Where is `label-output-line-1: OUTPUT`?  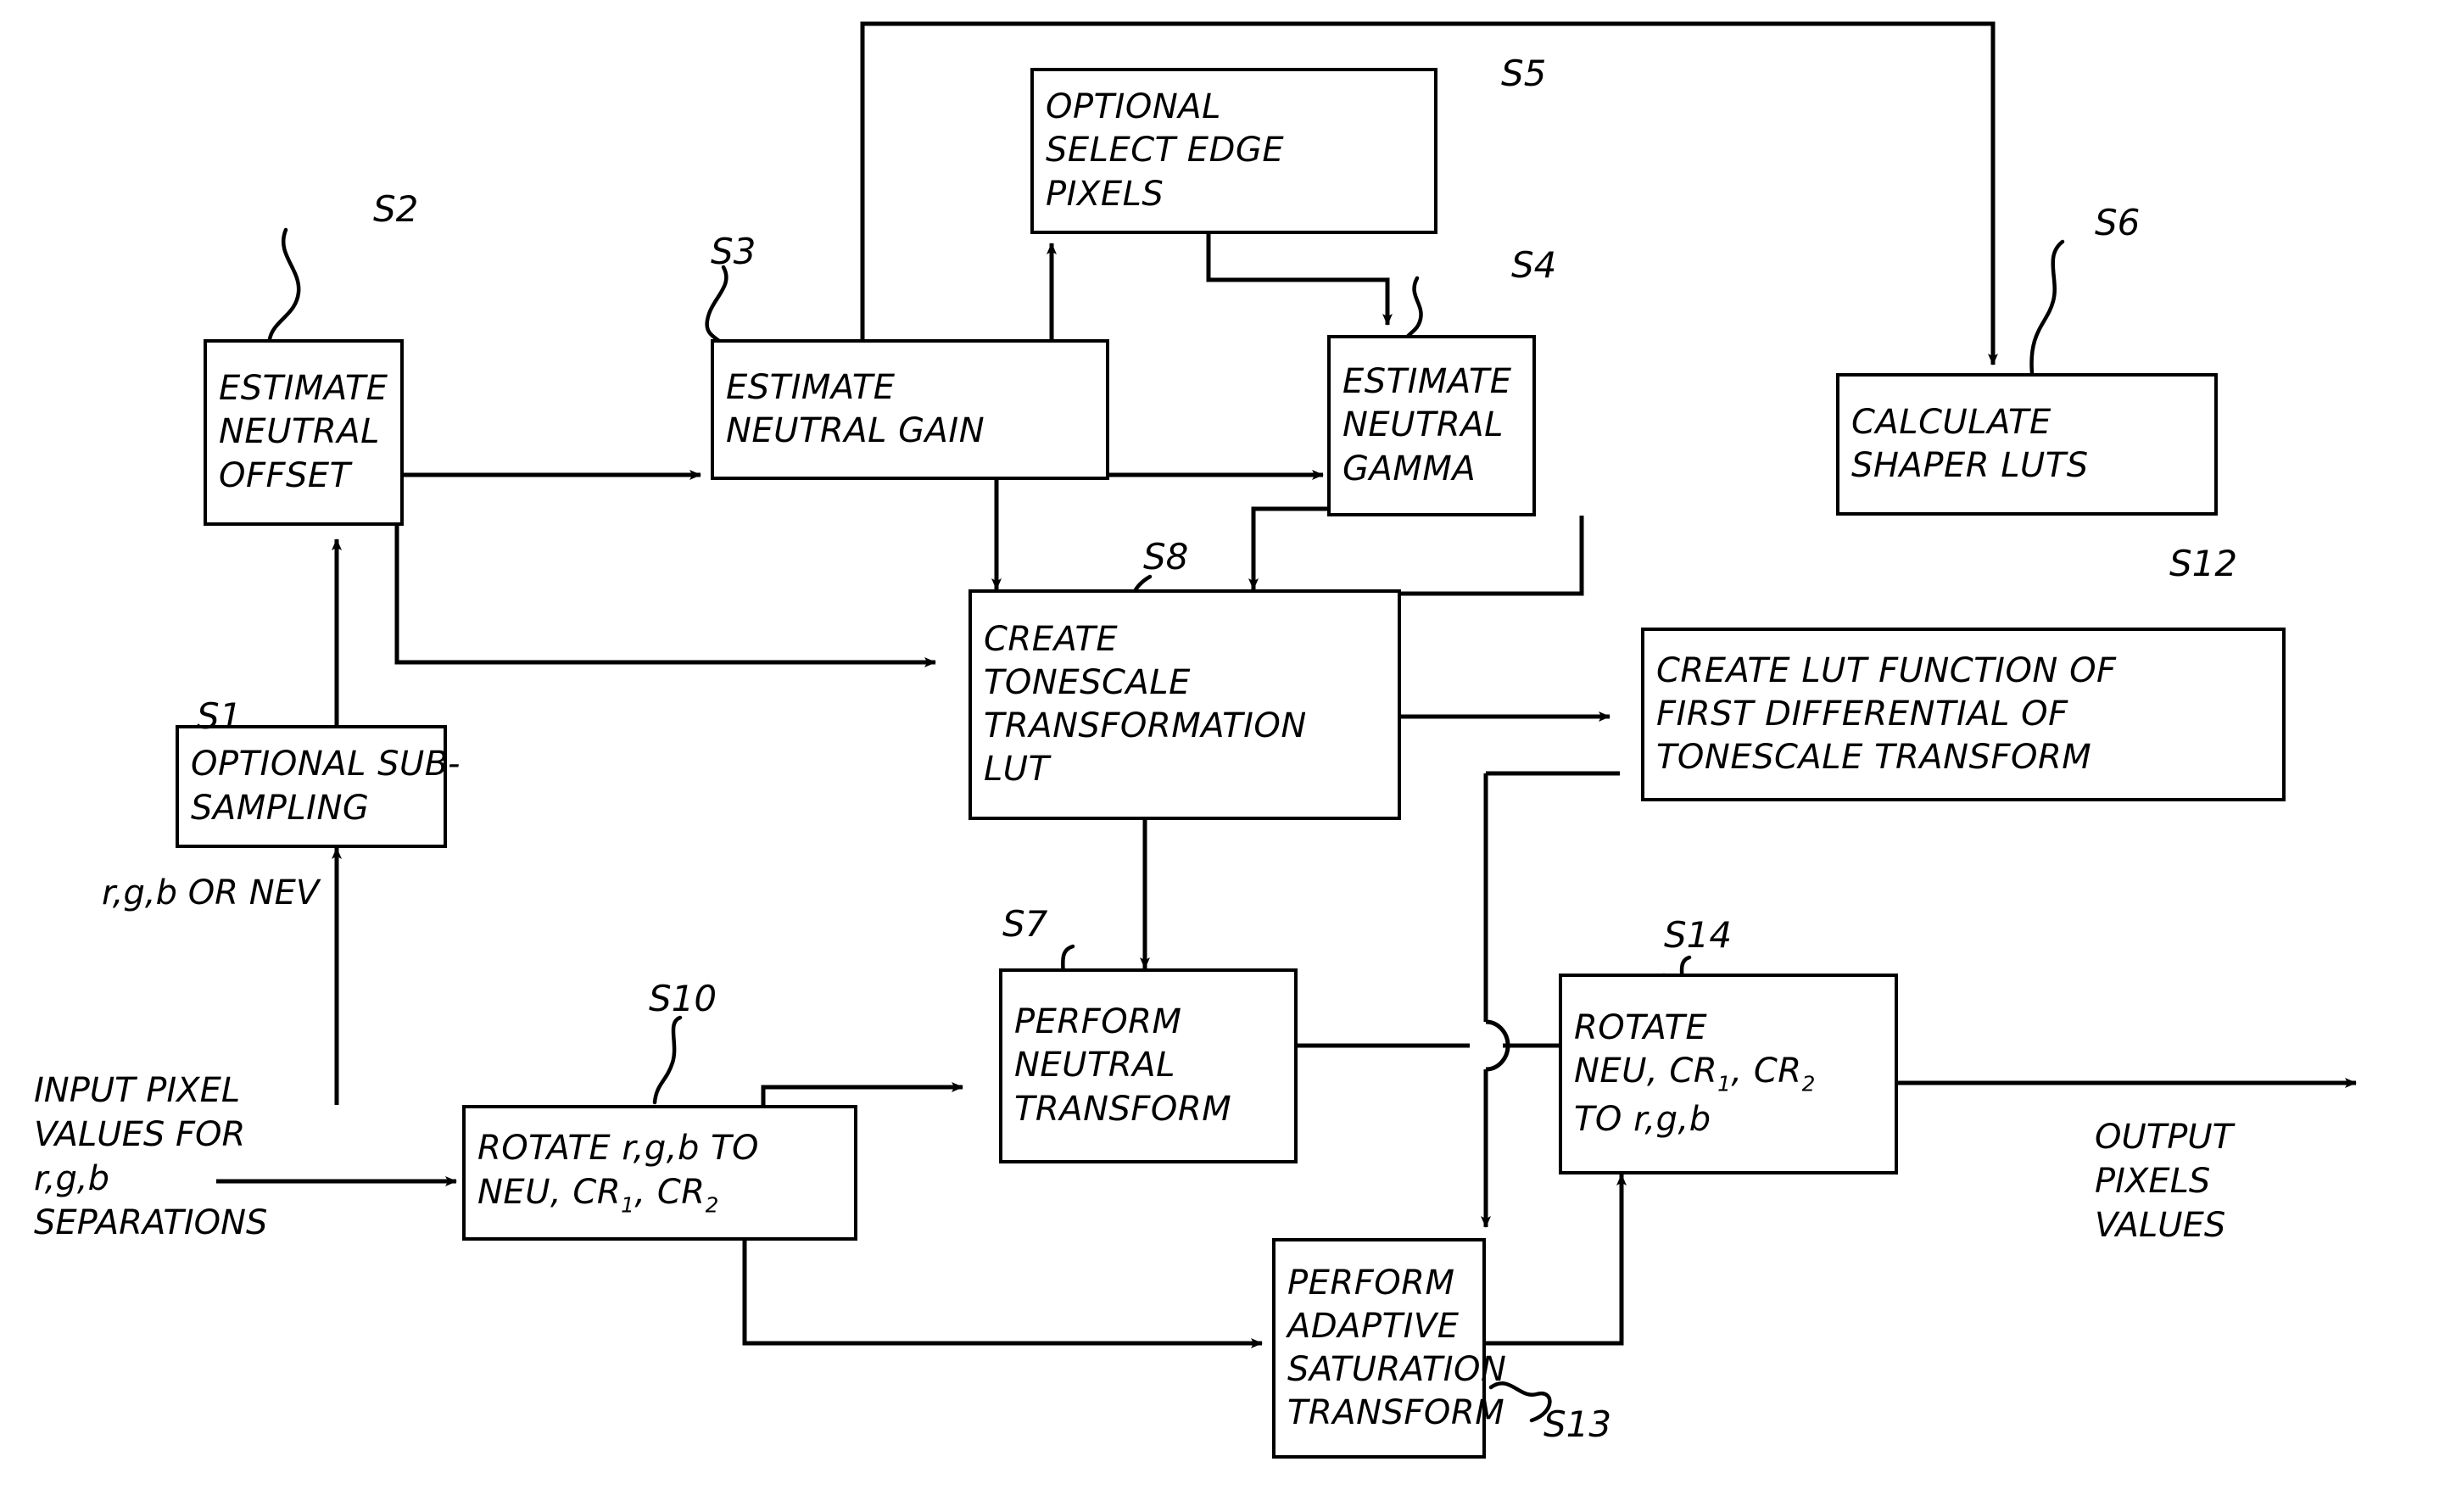 label-output-line-1: OUTPUT is located at coordinates (2164, 1137).